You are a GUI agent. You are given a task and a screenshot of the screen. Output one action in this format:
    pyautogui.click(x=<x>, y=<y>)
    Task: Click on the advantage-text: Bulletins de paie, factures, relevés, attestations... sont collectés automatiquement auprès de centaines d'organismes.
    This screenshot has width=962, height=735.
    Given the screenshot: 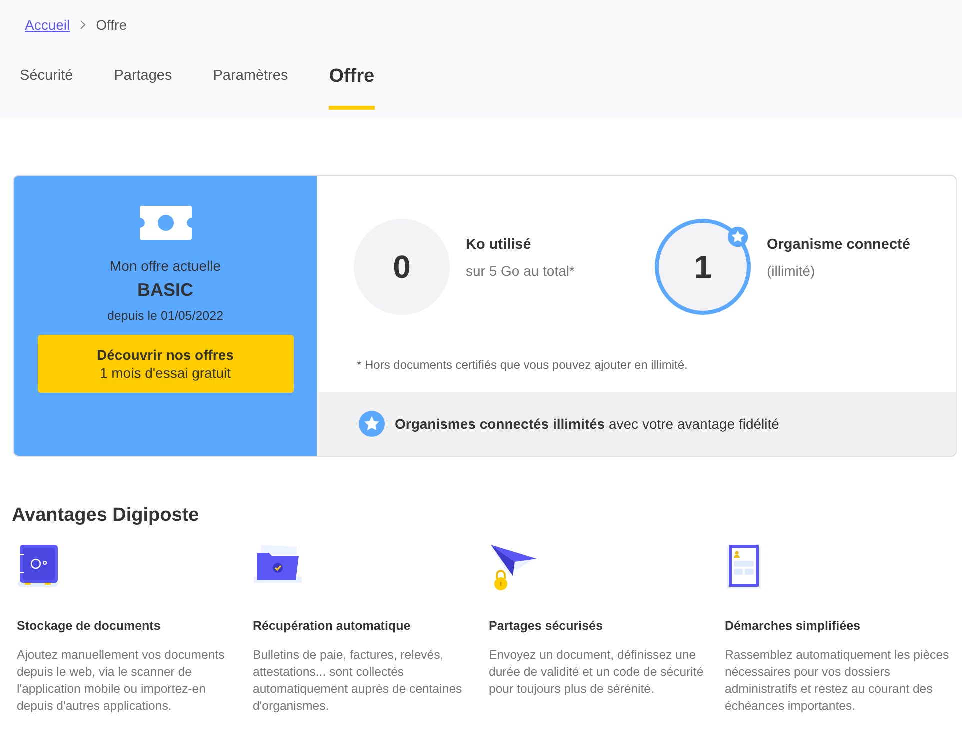 What is the action you would take?
    pyautogui.click(x=358, y=681)
    